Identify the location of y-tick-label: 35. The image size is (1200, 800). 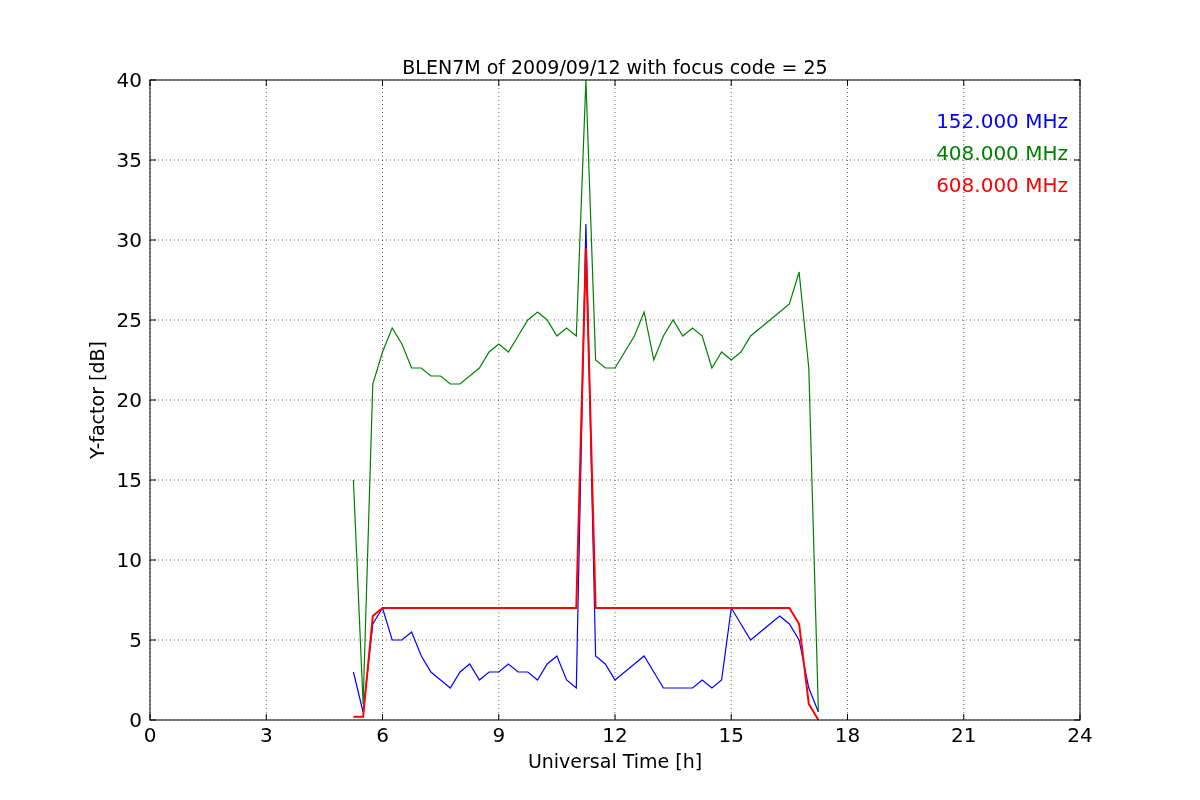
(129, 160).